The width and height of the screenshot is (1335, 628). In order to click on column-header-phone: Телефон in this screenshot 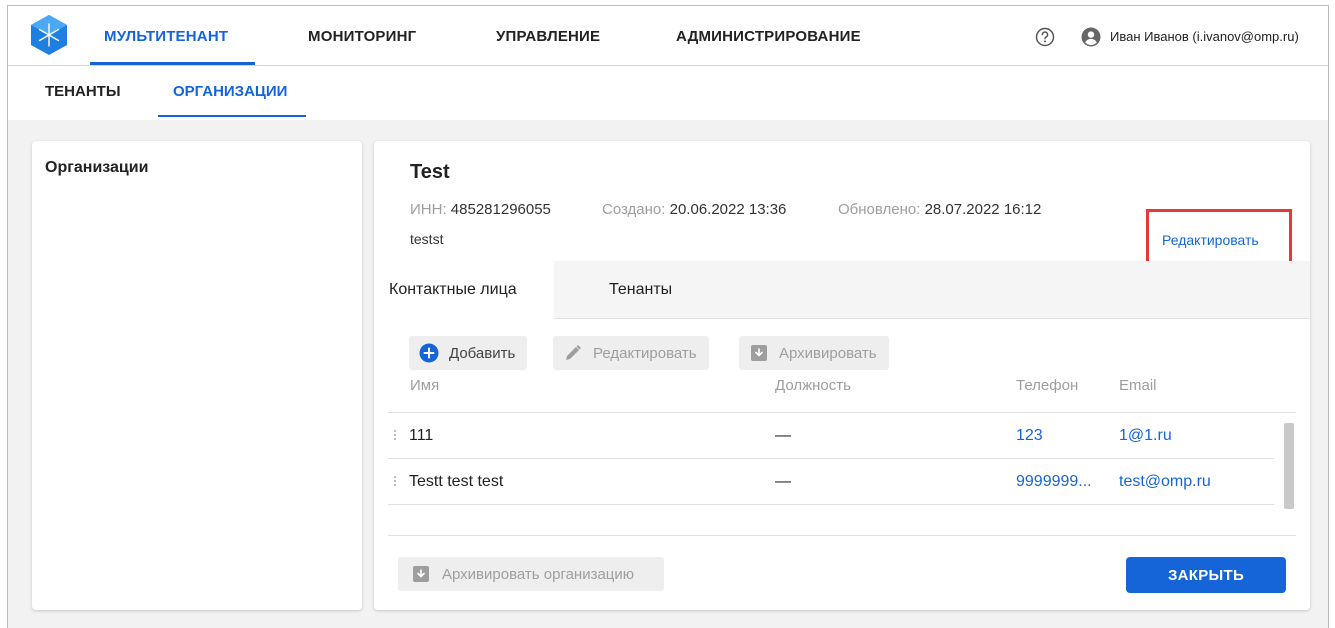, I will do `click(1047, 385)`.